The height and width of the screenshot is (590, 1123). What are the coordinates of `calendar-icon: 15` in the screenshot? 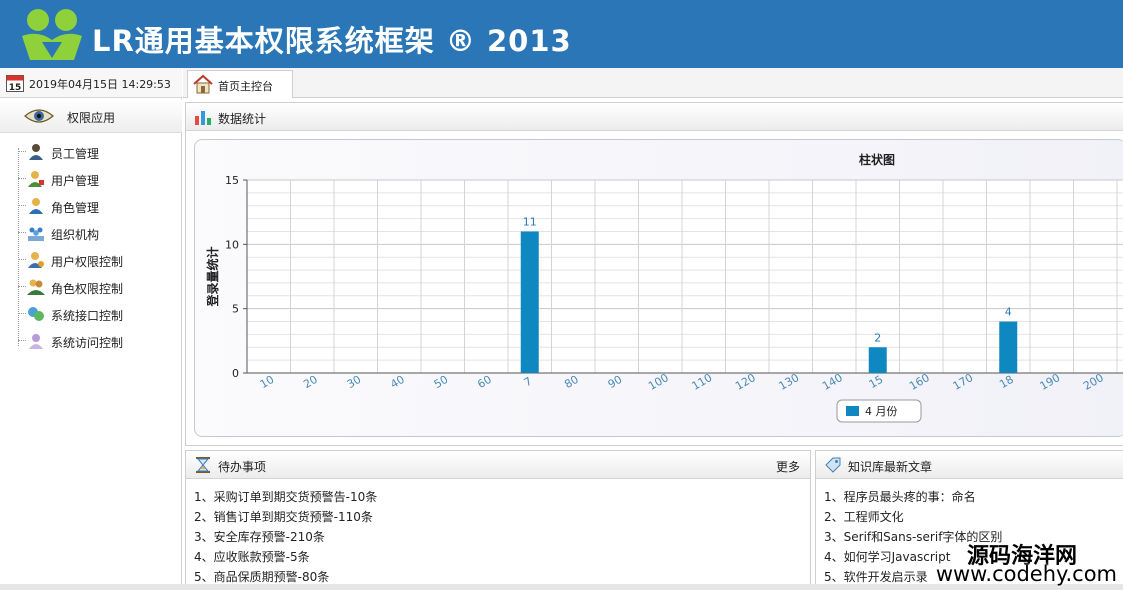 It's located at (15, 83).